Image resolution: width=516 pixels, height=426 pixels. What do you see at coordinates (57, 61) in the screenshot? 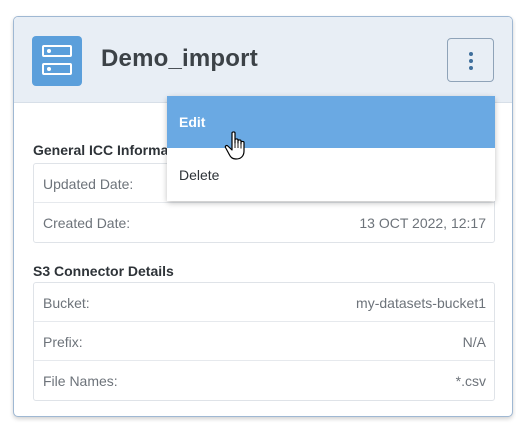
I see `server-icon` at bounding box center [57, 61].